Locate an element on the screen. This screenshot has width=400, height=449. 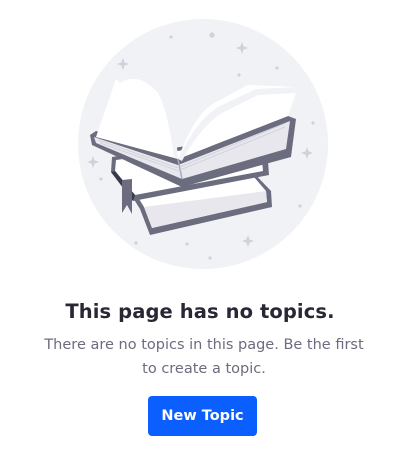
empty-state-title: This page has no topics. is located at coordinates (200, 311).